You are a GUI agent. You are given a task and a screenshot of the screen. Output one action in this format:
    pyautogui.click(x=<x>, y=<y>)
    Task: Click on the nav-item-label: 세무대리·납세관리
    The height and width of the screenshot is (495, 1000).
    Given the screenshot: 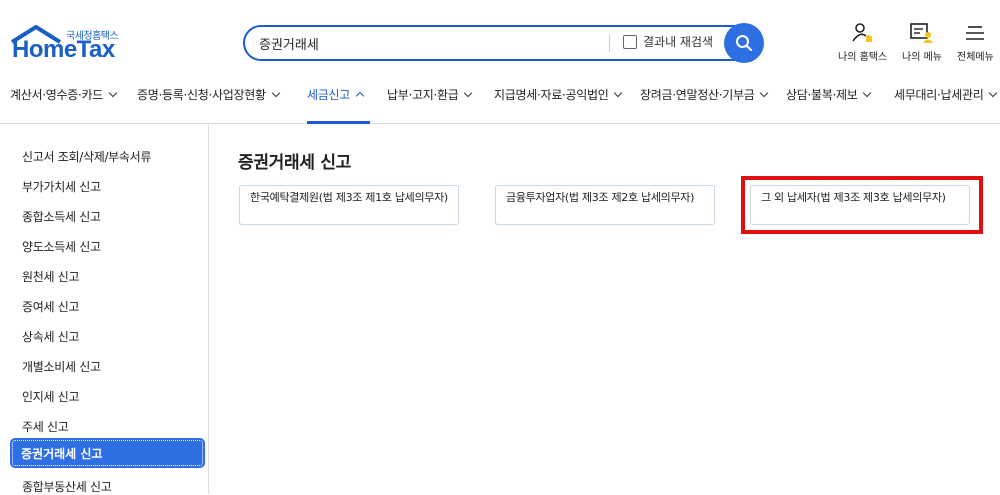 What is the action you would take?
    pyautogui.click(x=939, y=95)
    